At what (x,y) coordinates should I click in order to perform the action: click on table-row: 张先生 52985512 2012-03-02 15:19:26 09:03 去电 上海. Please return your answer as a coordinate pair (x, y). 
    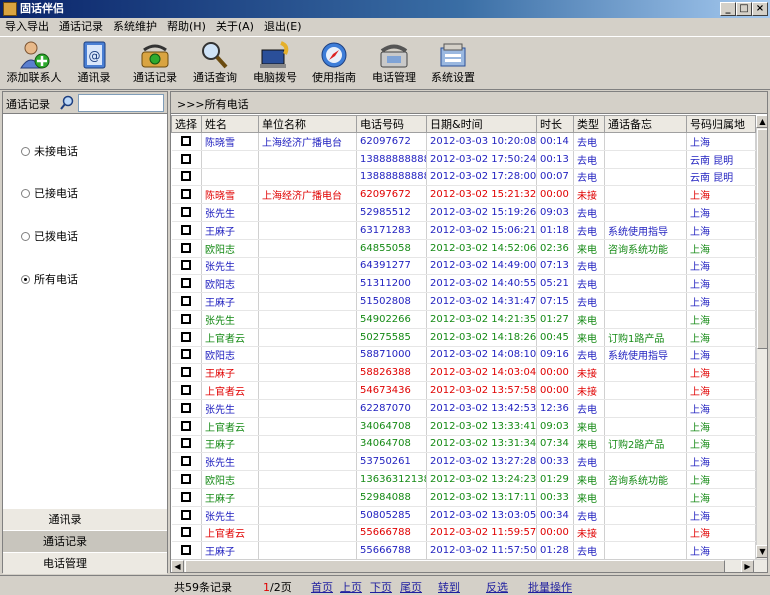
    Looking at the image, I should click on (463, 212).